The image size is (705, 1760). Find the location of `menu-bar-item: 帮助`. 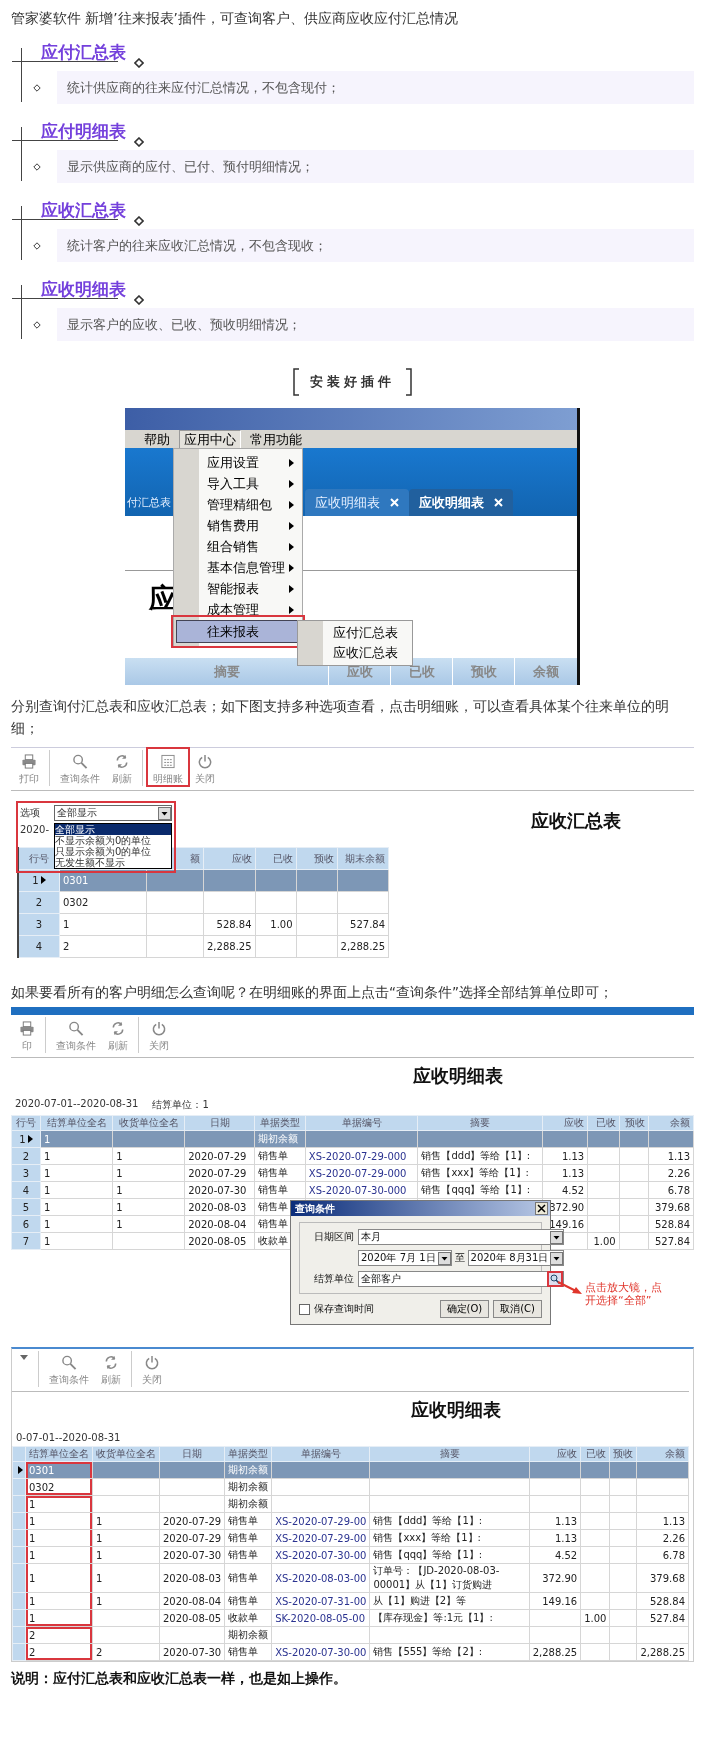

menu-bar-item: 帮助 is located at coordinates (157, 439).